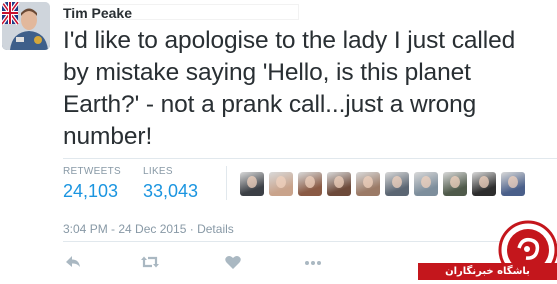 This screenshot has width=557, height=284. I want to click on watermark-stamp: باشگاه خبرنگاران, so click(487, 249).